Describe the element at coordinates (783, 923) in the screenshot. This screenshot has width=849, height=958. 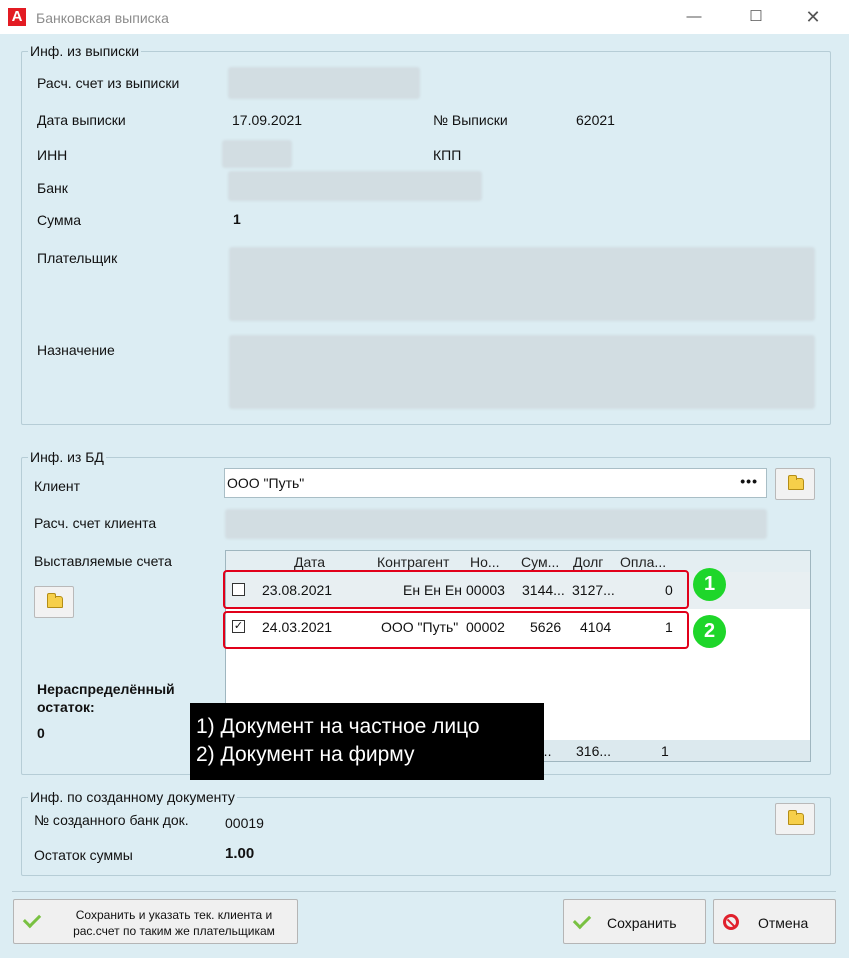
I see `cancel-label: Отмена` at that location.